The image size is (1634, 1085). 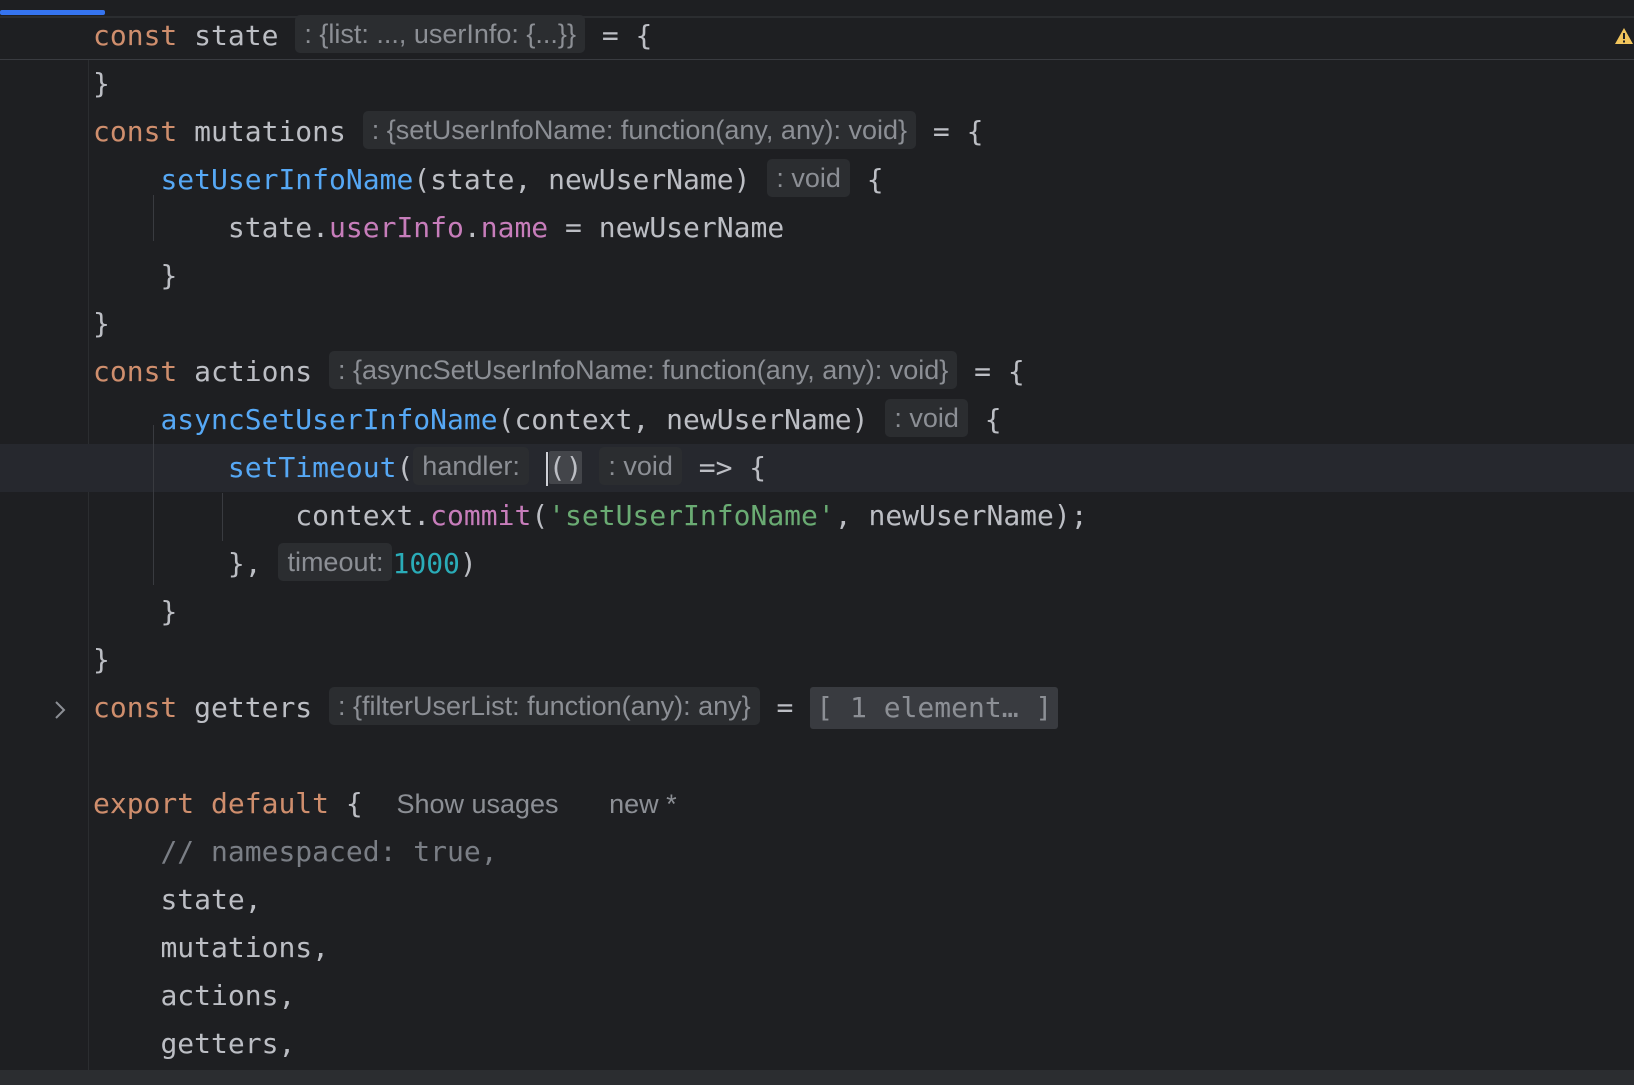 What do you see at coordinates (785, 707) in the screenshot?
I see `code-text: =` at bounding box center [785, 707].